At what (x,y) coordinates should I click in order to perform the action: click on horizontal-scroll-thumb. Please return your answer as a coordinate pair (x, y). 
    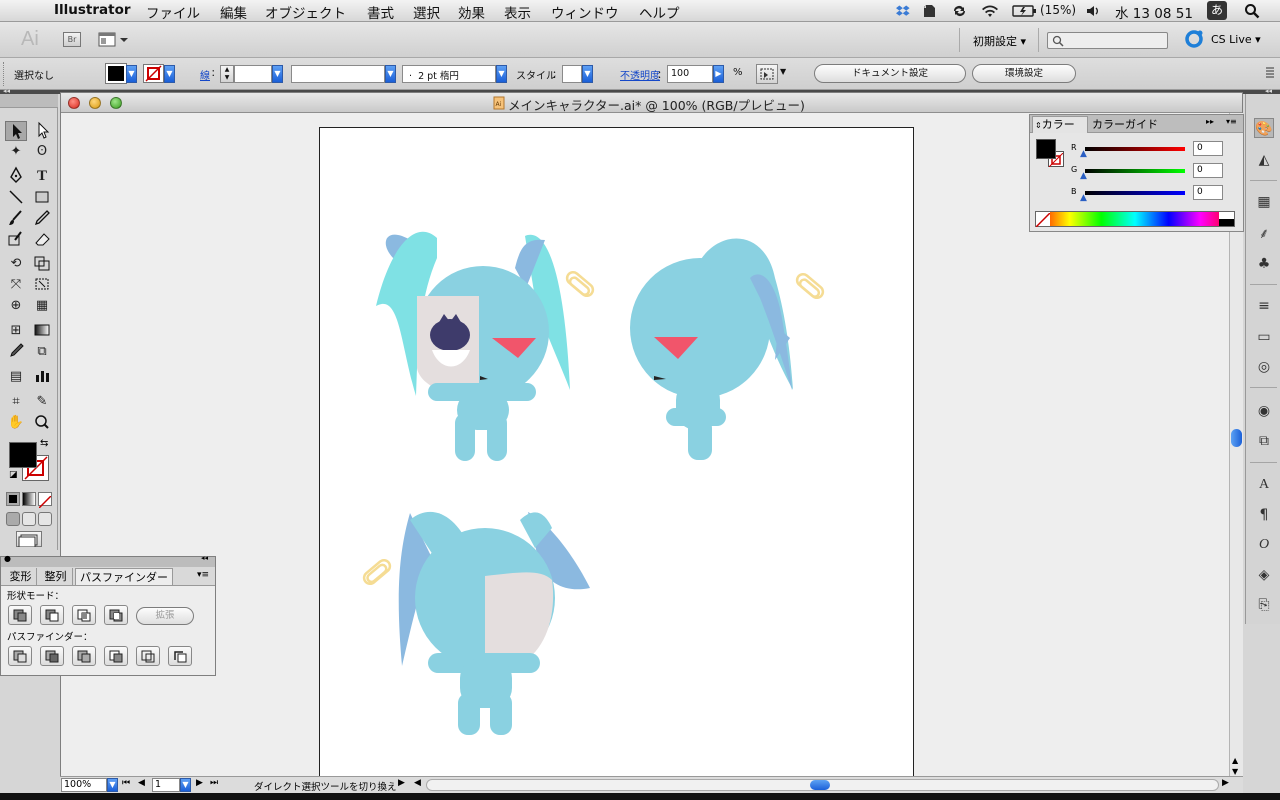
    Looking at the image, I should click on (820, 785).